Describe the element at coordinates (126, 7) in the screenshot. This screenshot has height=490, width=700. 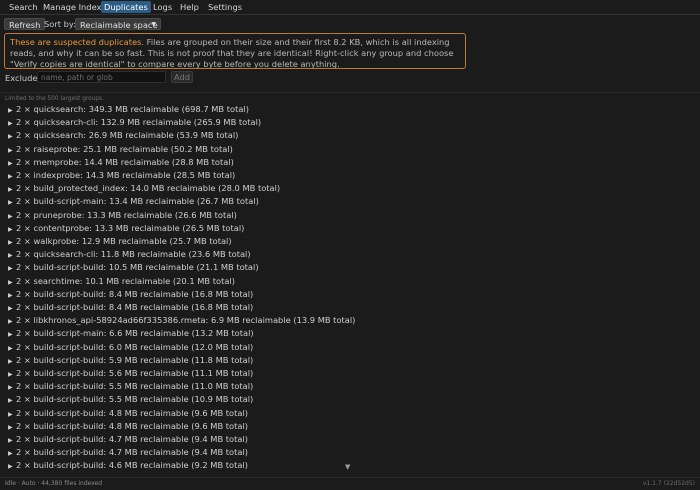
I see `menu-duplicates: Duplicates` at that location.